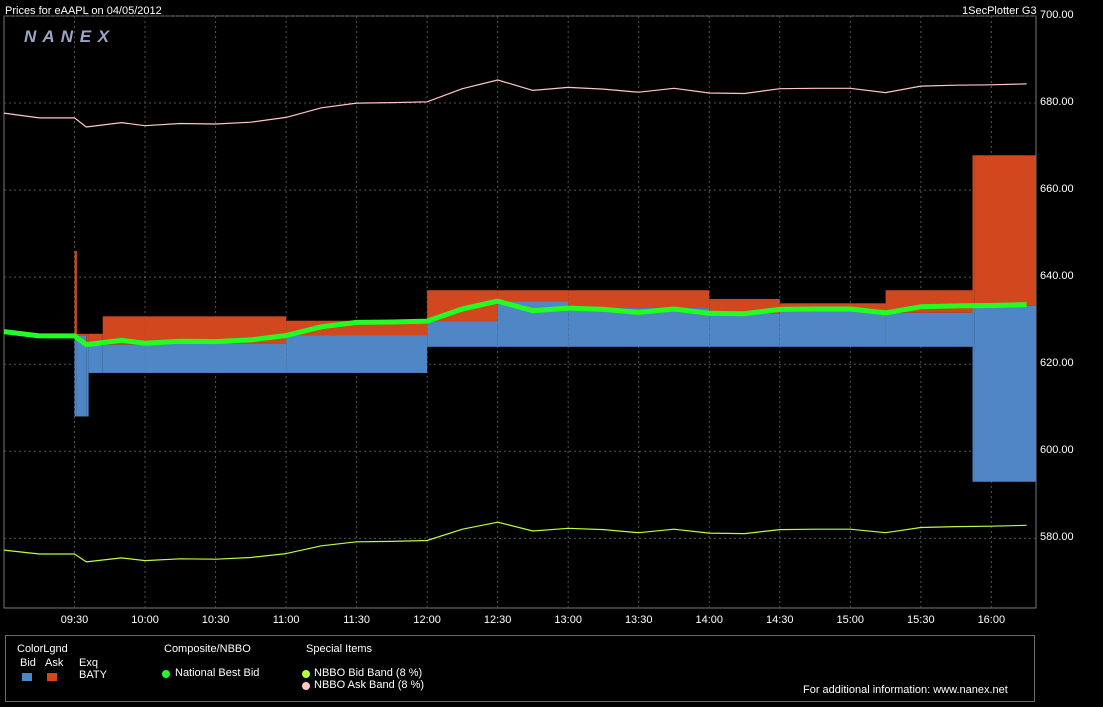 This screenshot has width=1103, height=707. Describe the element at coordinates (306, 674) in the screenshot. I see `bid-band-marker-icon` at that location.